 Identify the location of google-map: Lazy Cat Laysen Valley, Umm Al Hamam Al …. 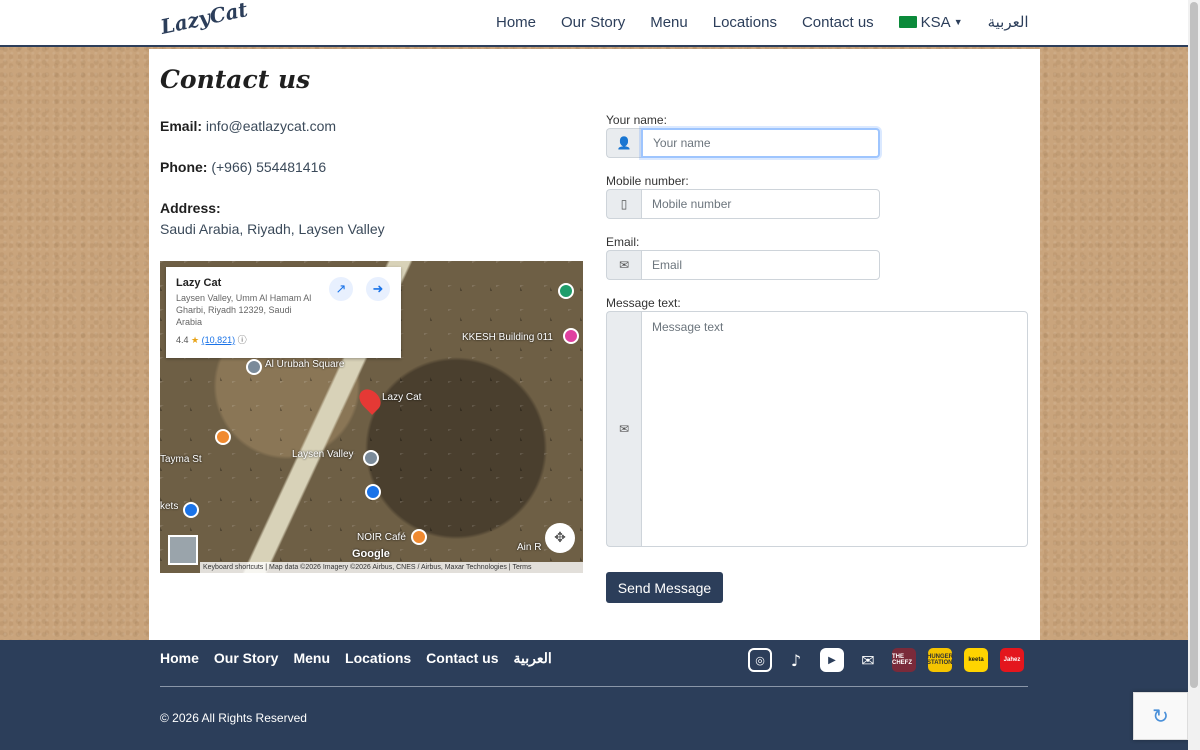
(371, 417).